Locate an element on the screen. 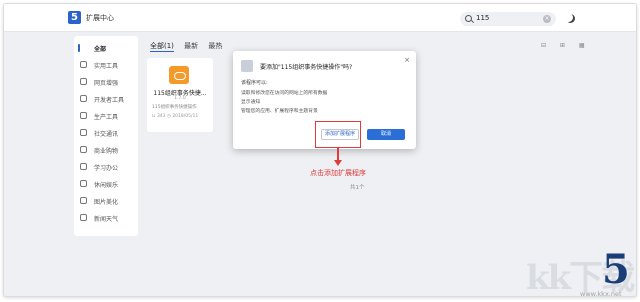 The height and width of the screenshot is (302, 640). cancel-button: 取消 is located at coordinates (386, 134).